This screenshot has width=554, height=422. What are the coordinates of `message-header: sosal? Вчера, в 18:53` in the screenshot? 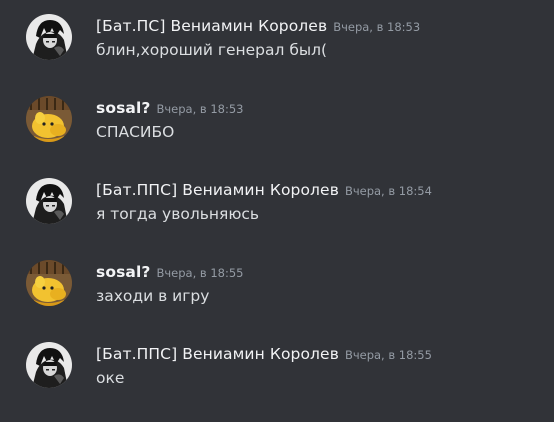 It's located at (169, 108).